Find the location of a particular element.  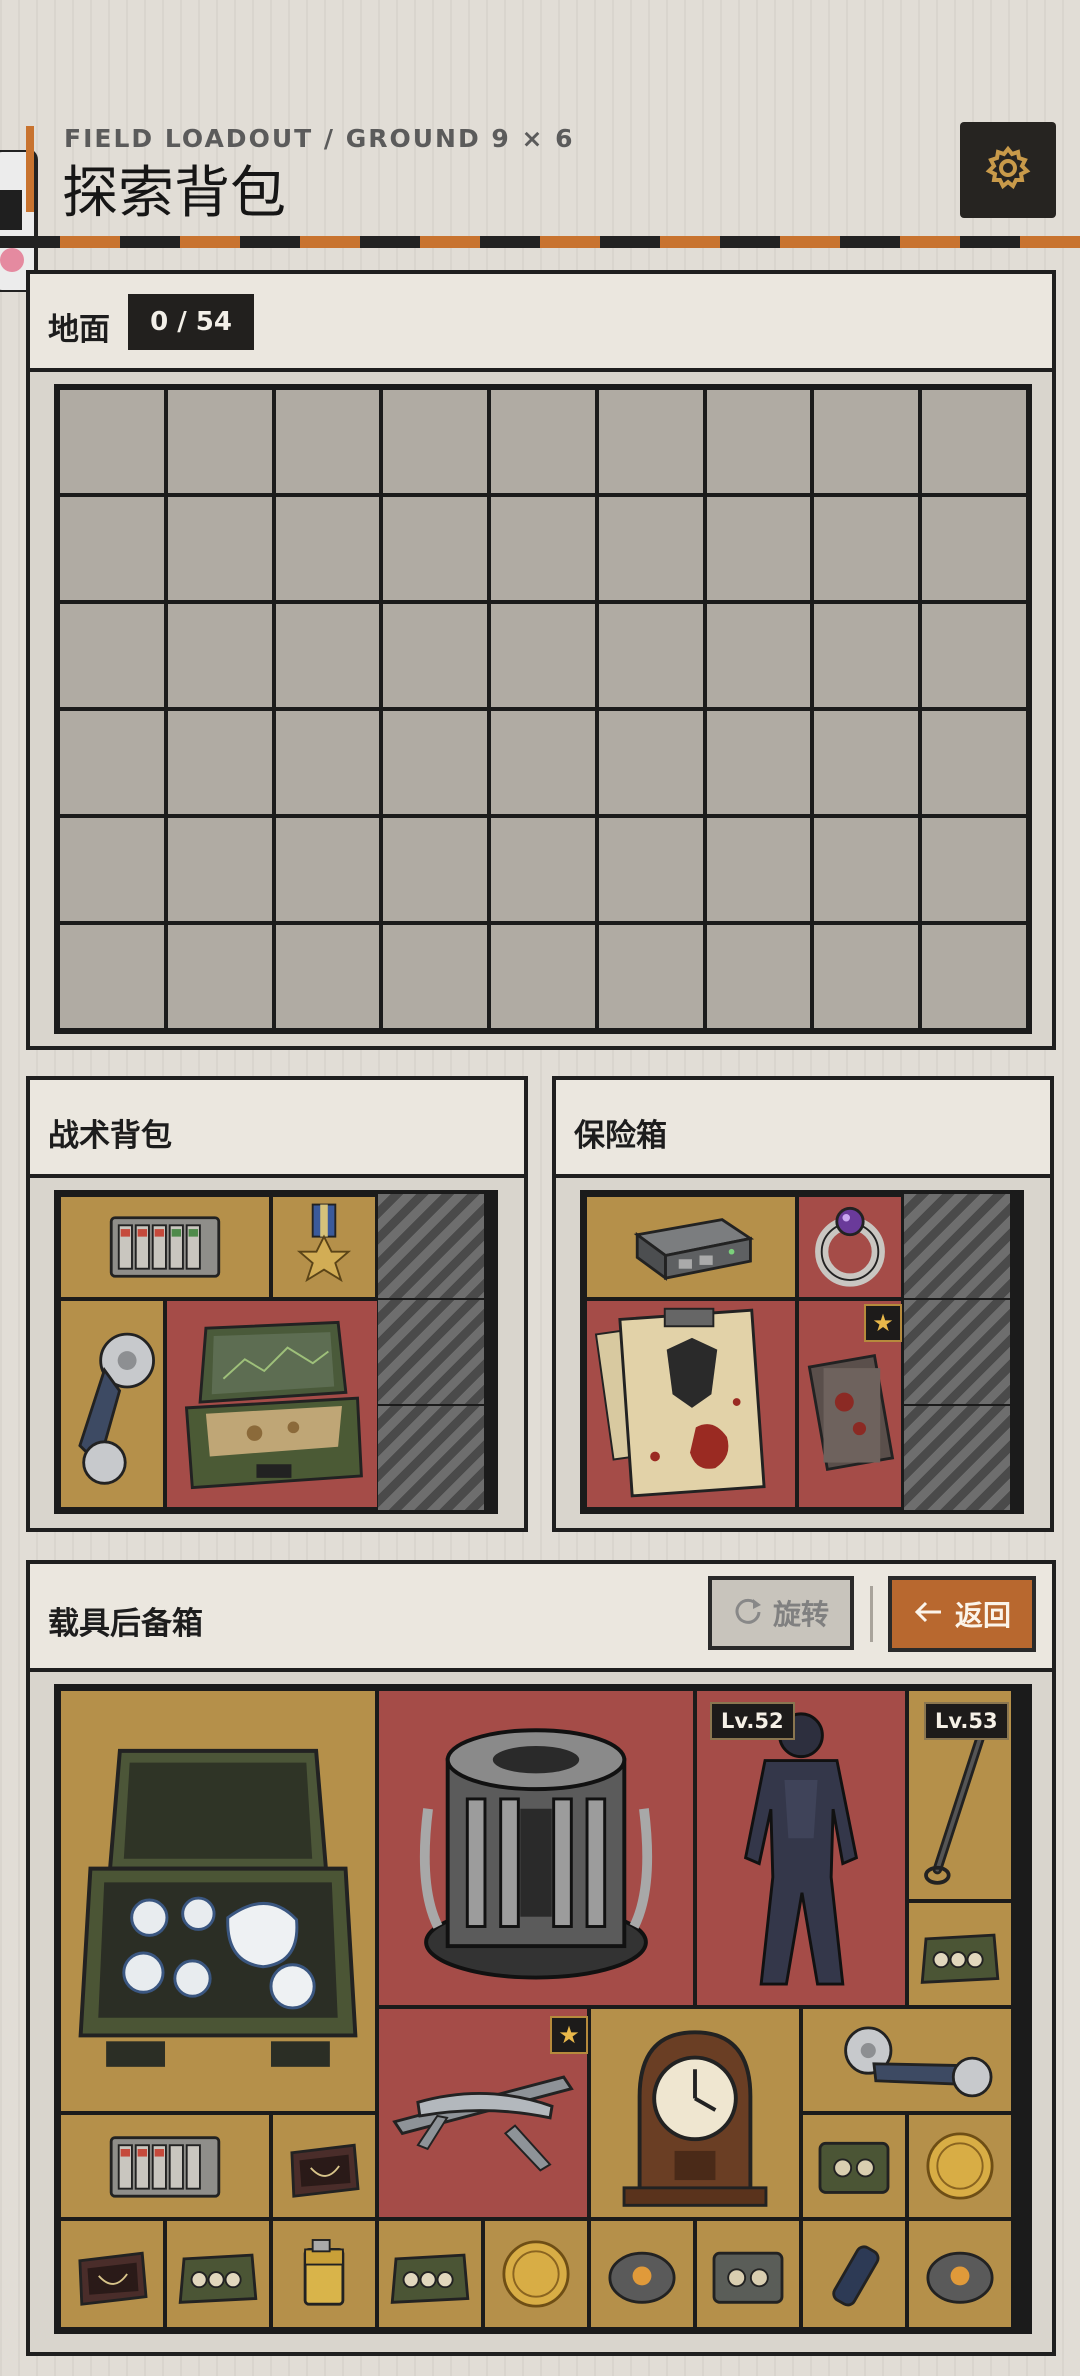

tea-set-case-item is located at coordinates (218, 1901).